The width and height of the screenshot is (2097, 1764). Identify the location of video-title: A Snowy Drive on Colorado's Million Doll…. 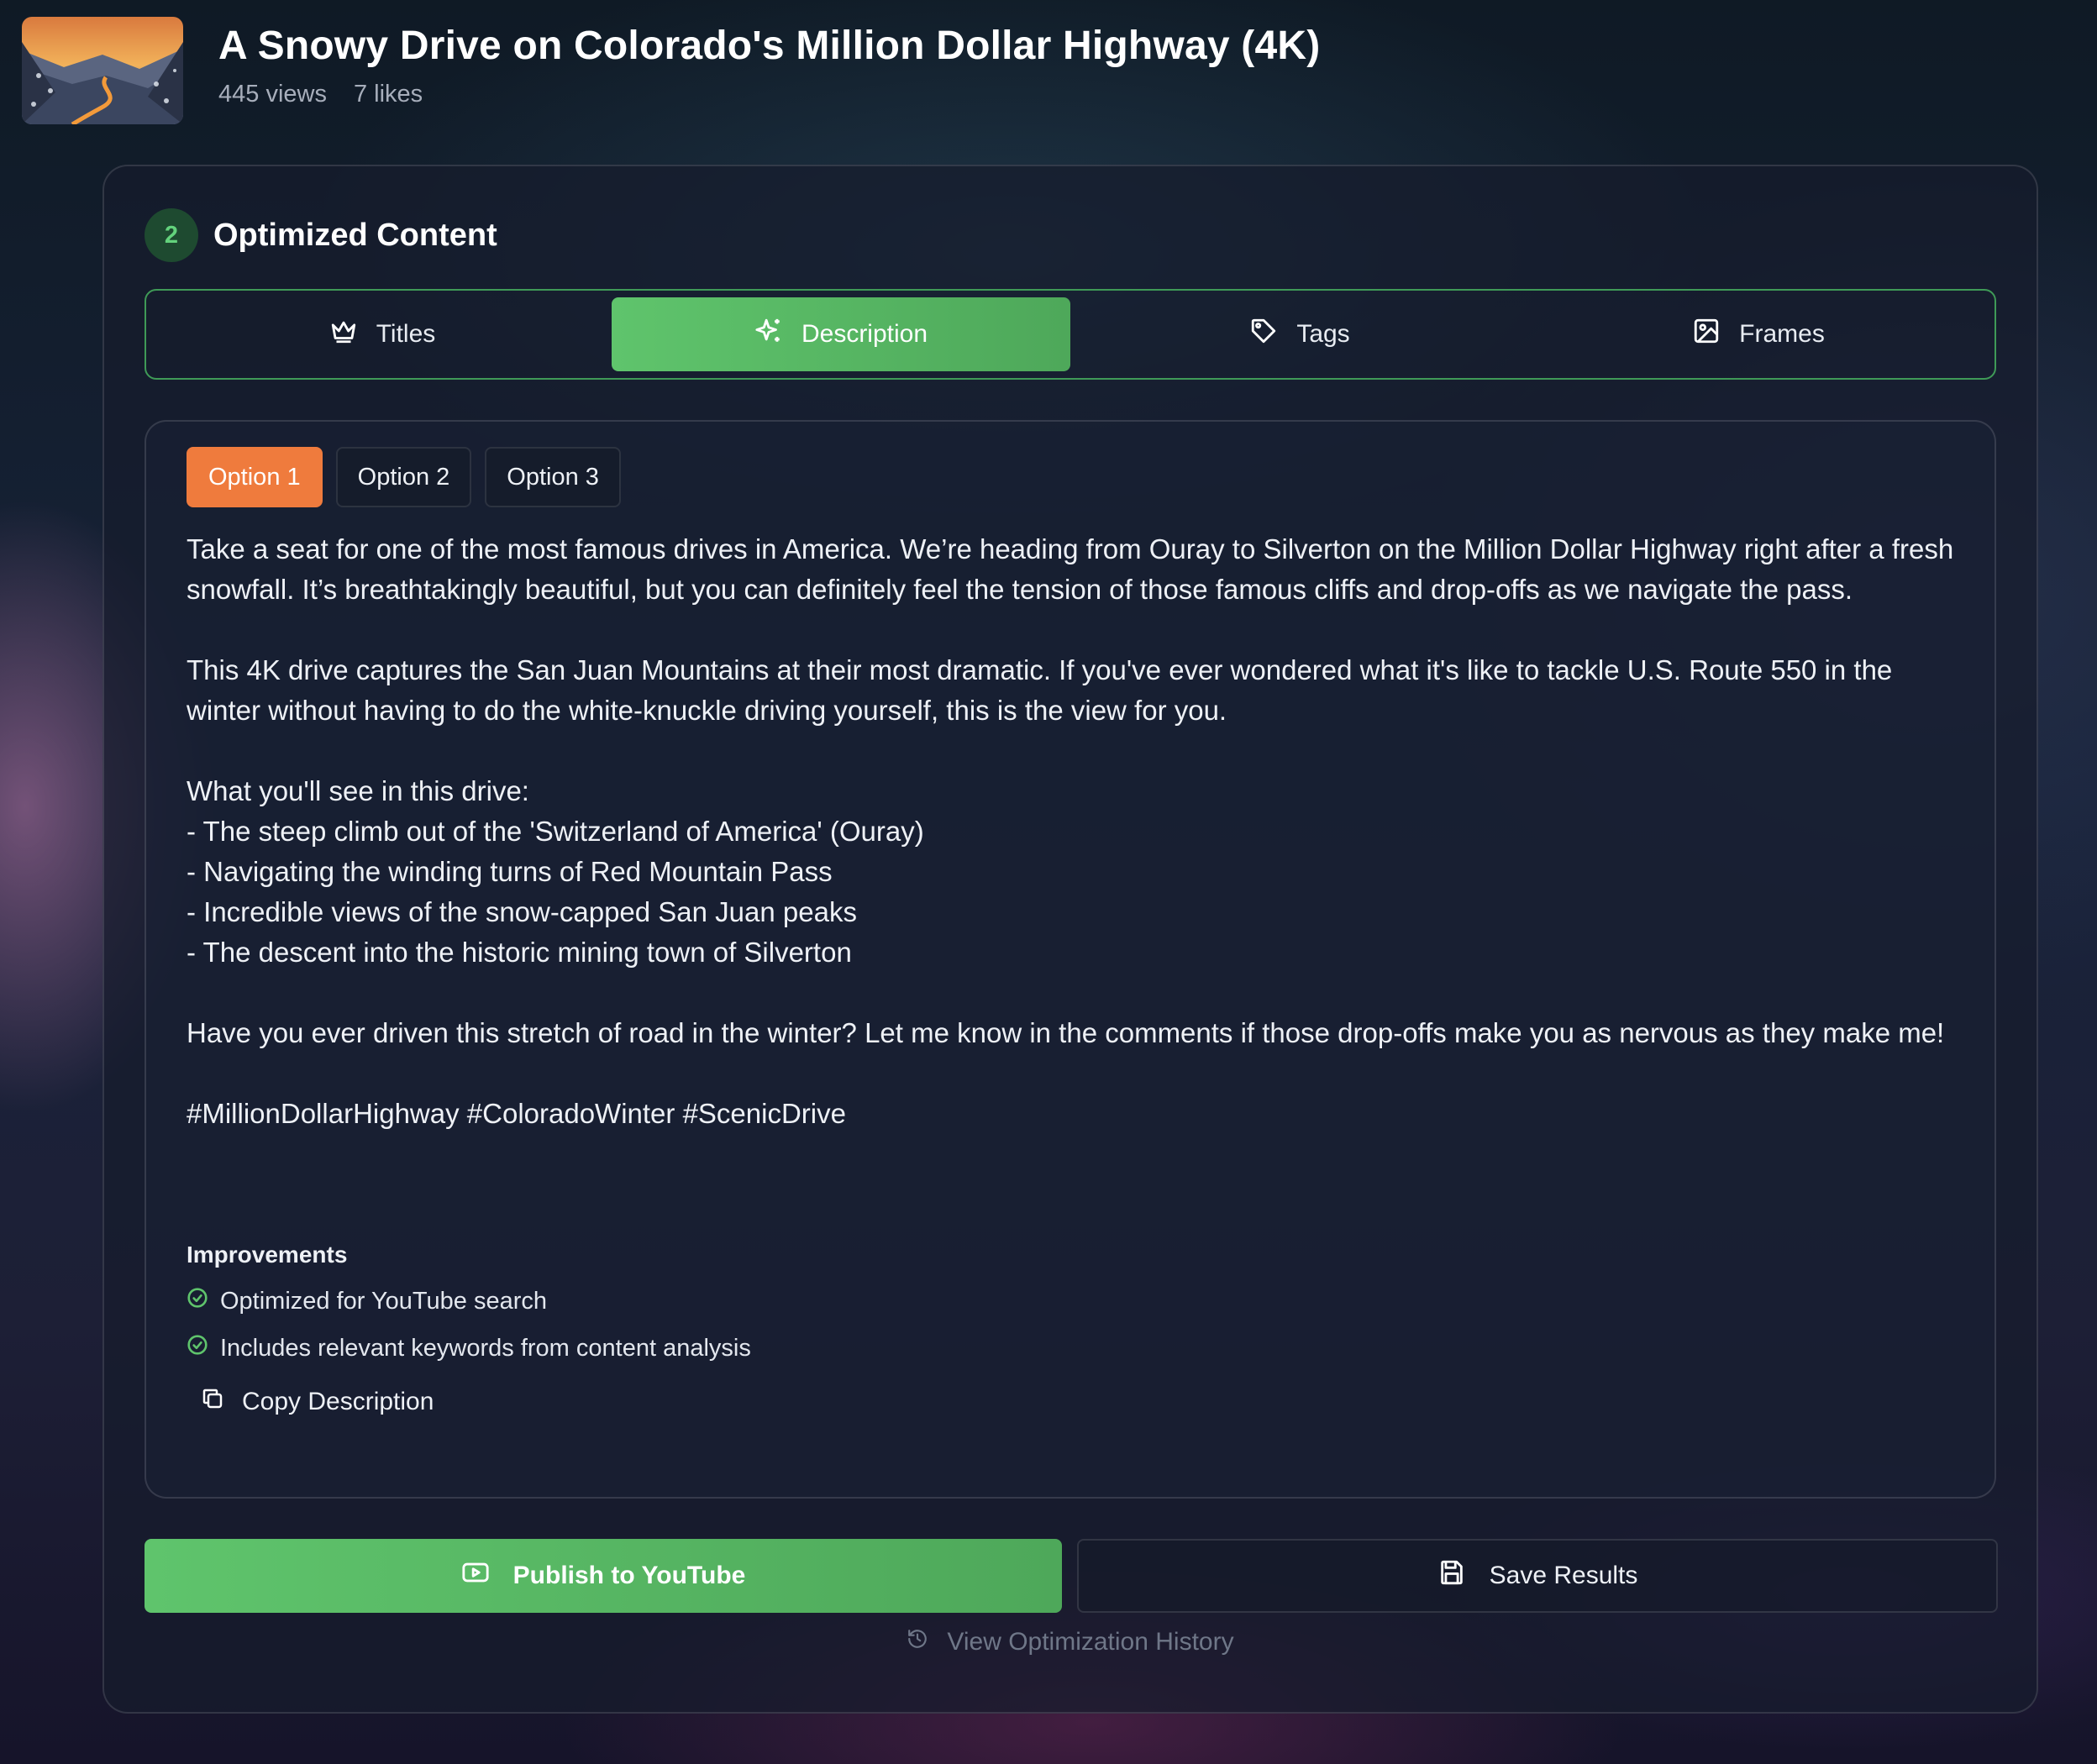
(769, 46).